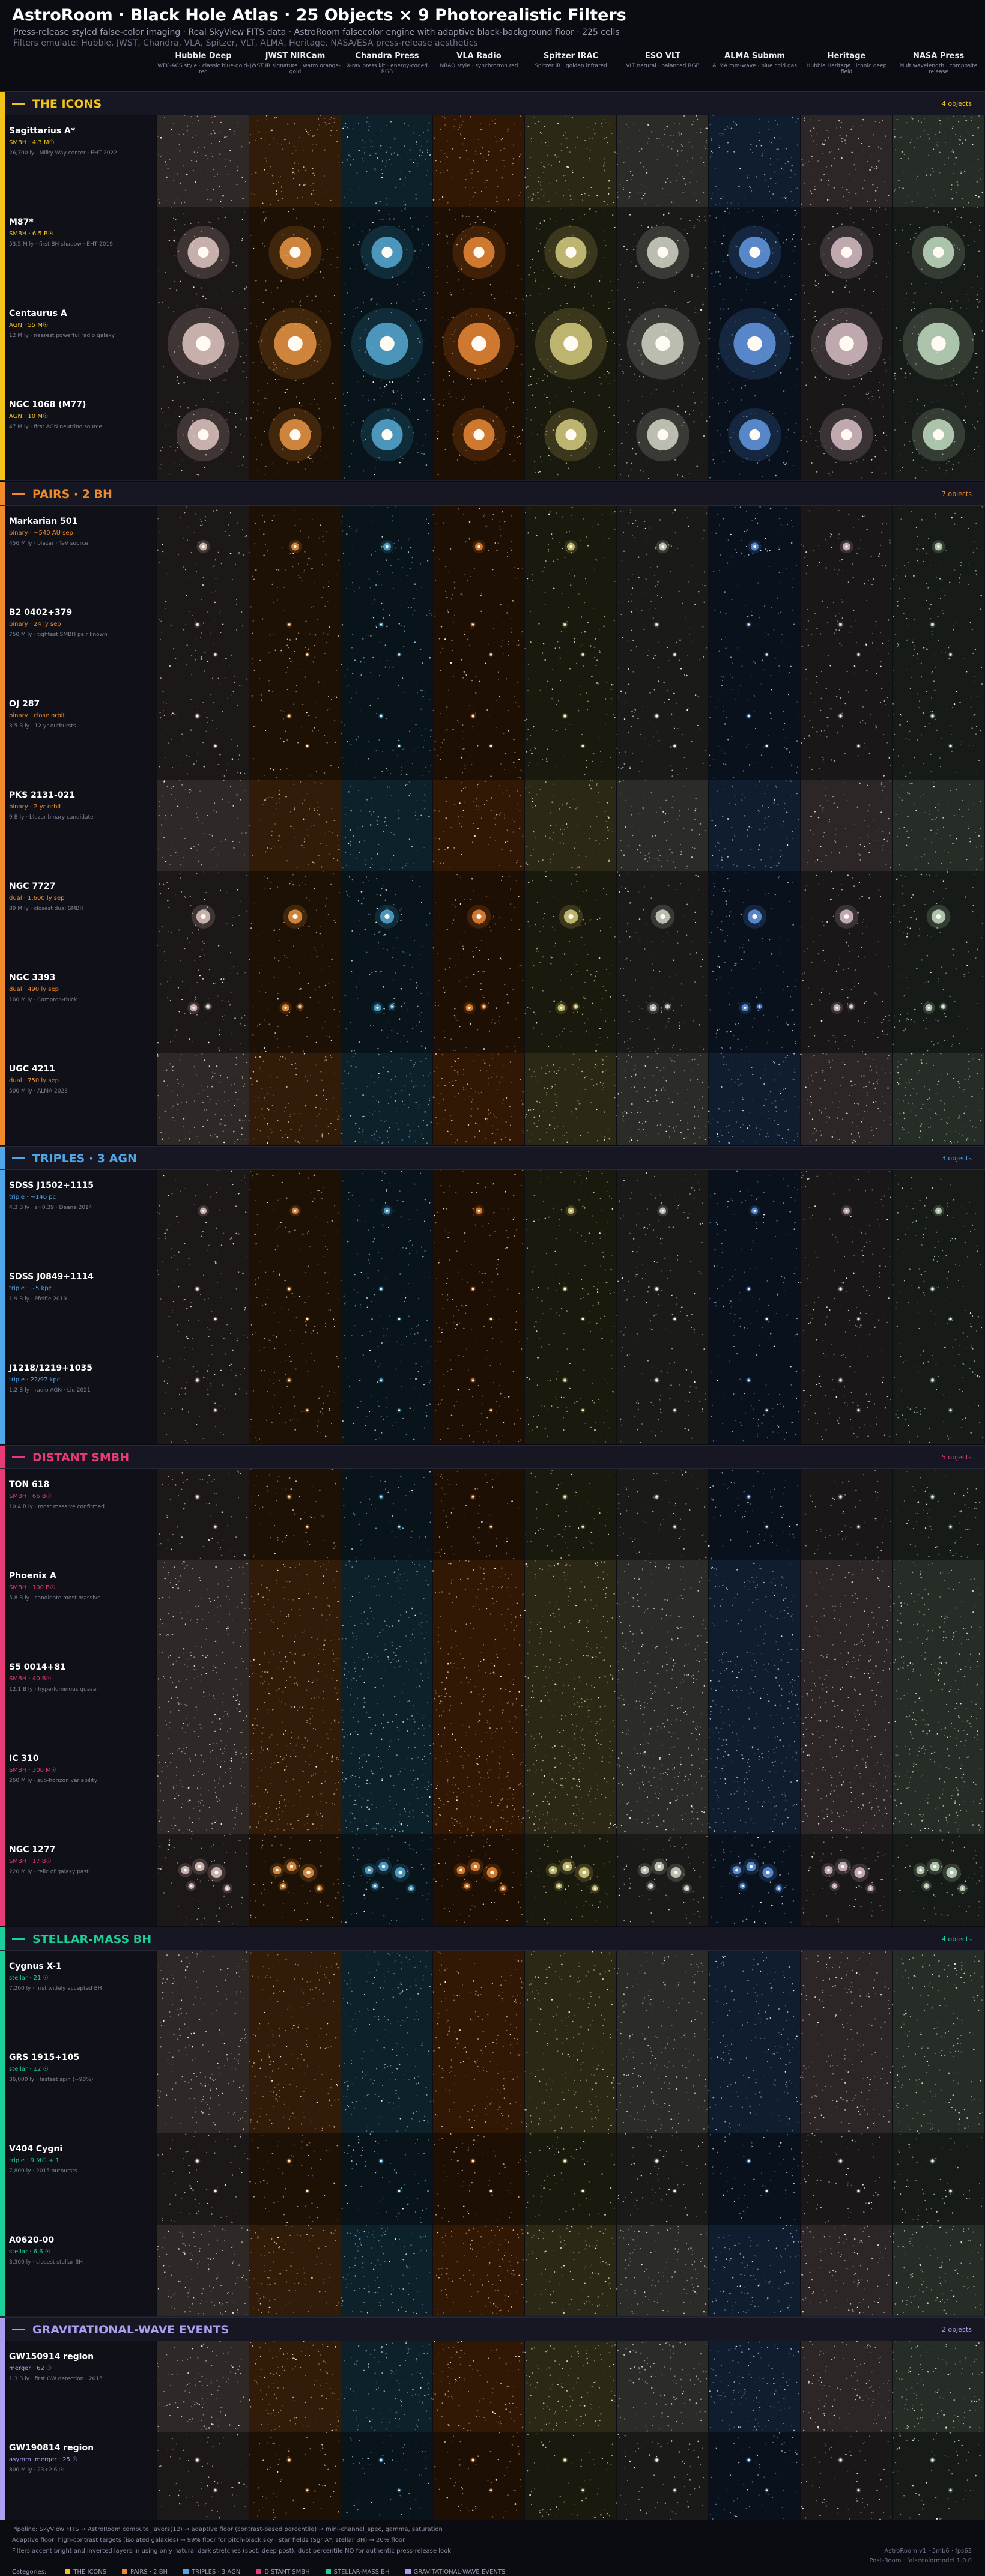  I want to click on galaxy-core, so click(294, 252).